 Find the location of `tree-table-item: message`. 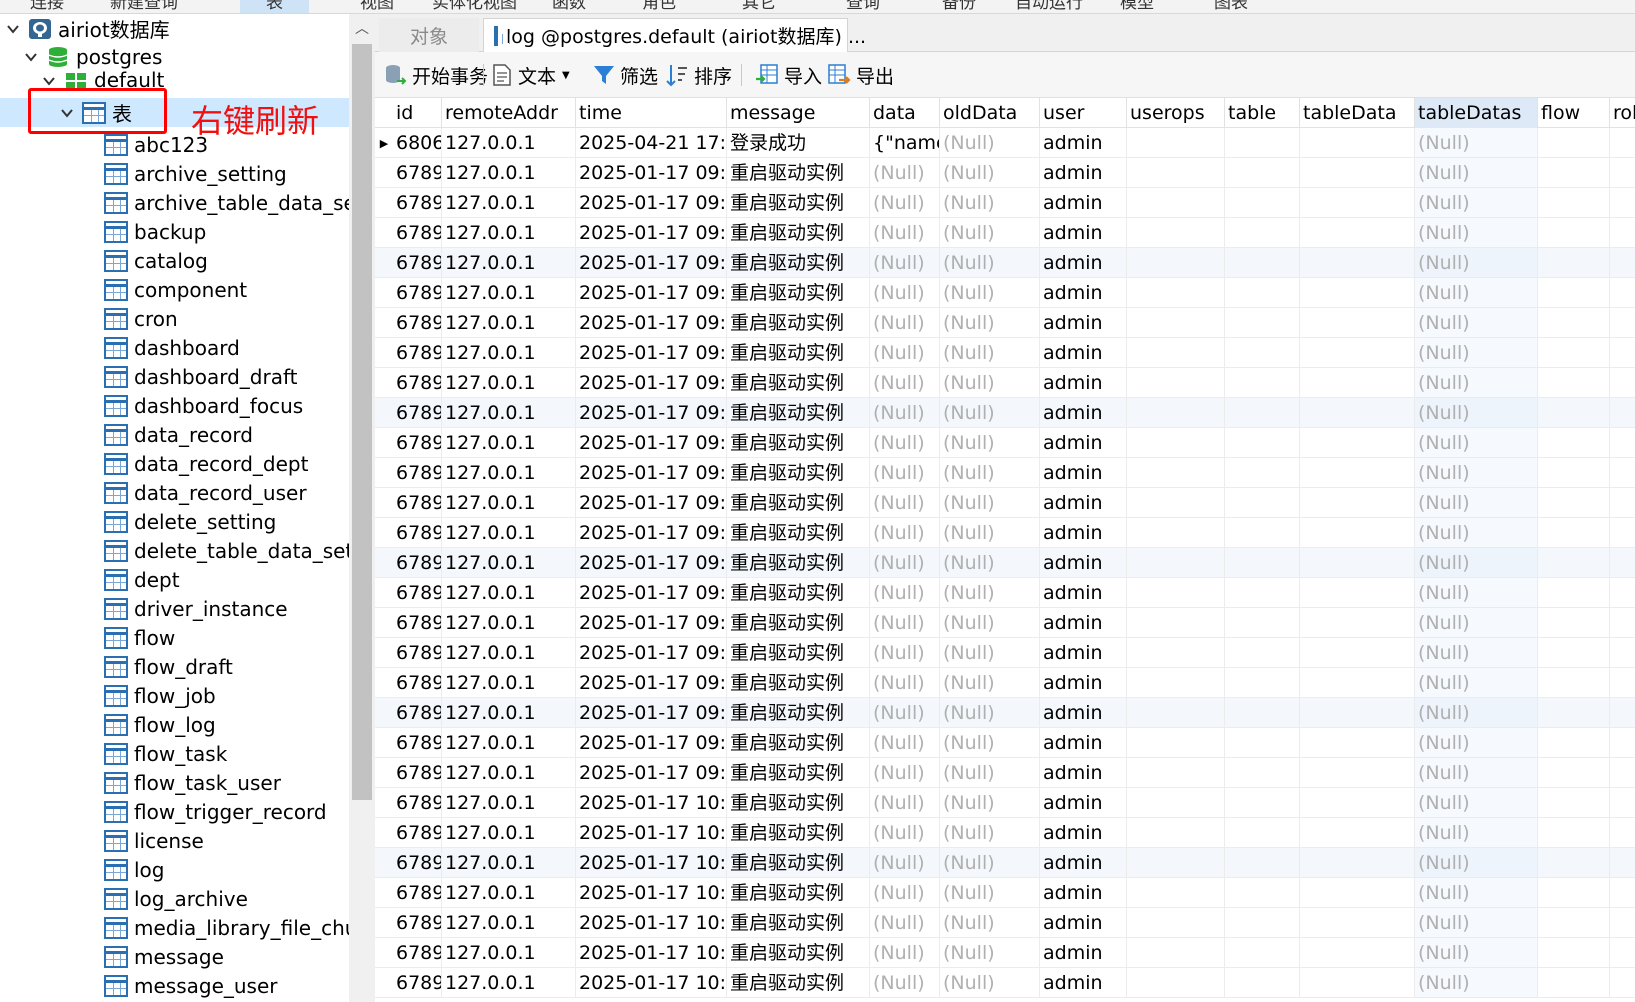

tree-table-item: message is located at coordinates (164, 956).